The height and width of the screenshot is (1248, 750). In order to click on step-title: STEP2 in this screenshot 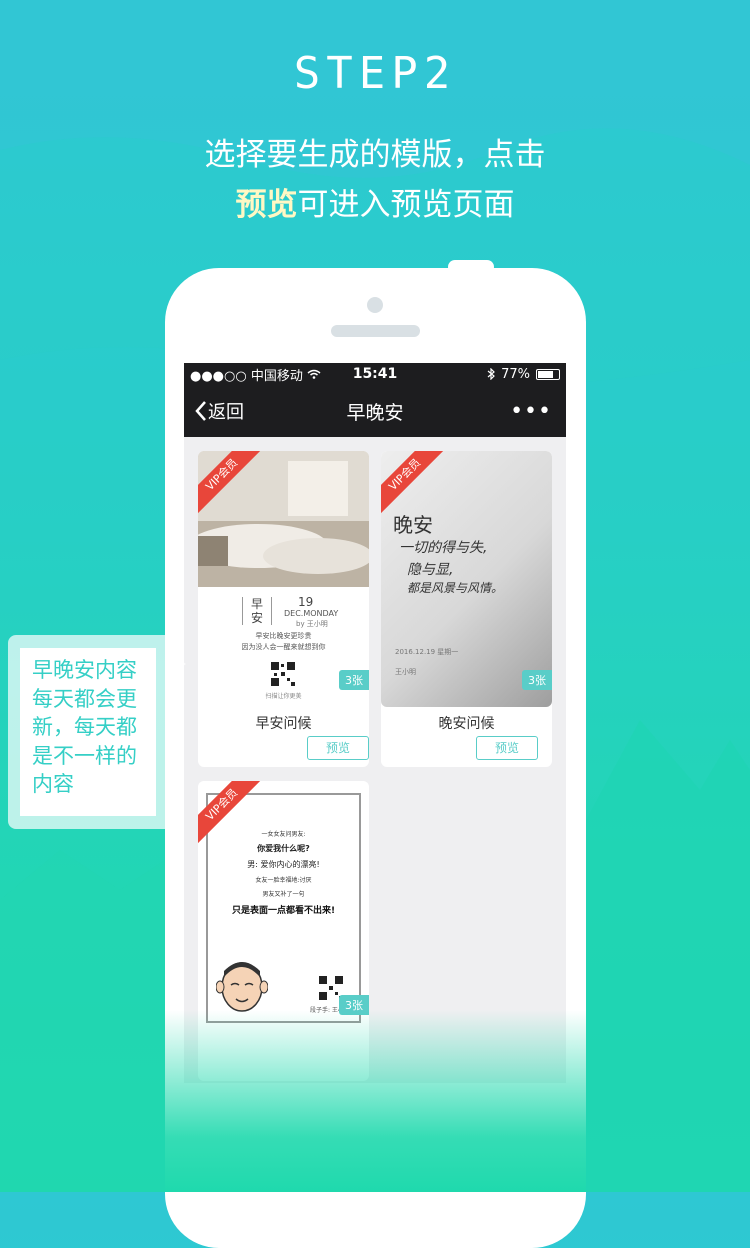, I will do `click(375, 73)`.